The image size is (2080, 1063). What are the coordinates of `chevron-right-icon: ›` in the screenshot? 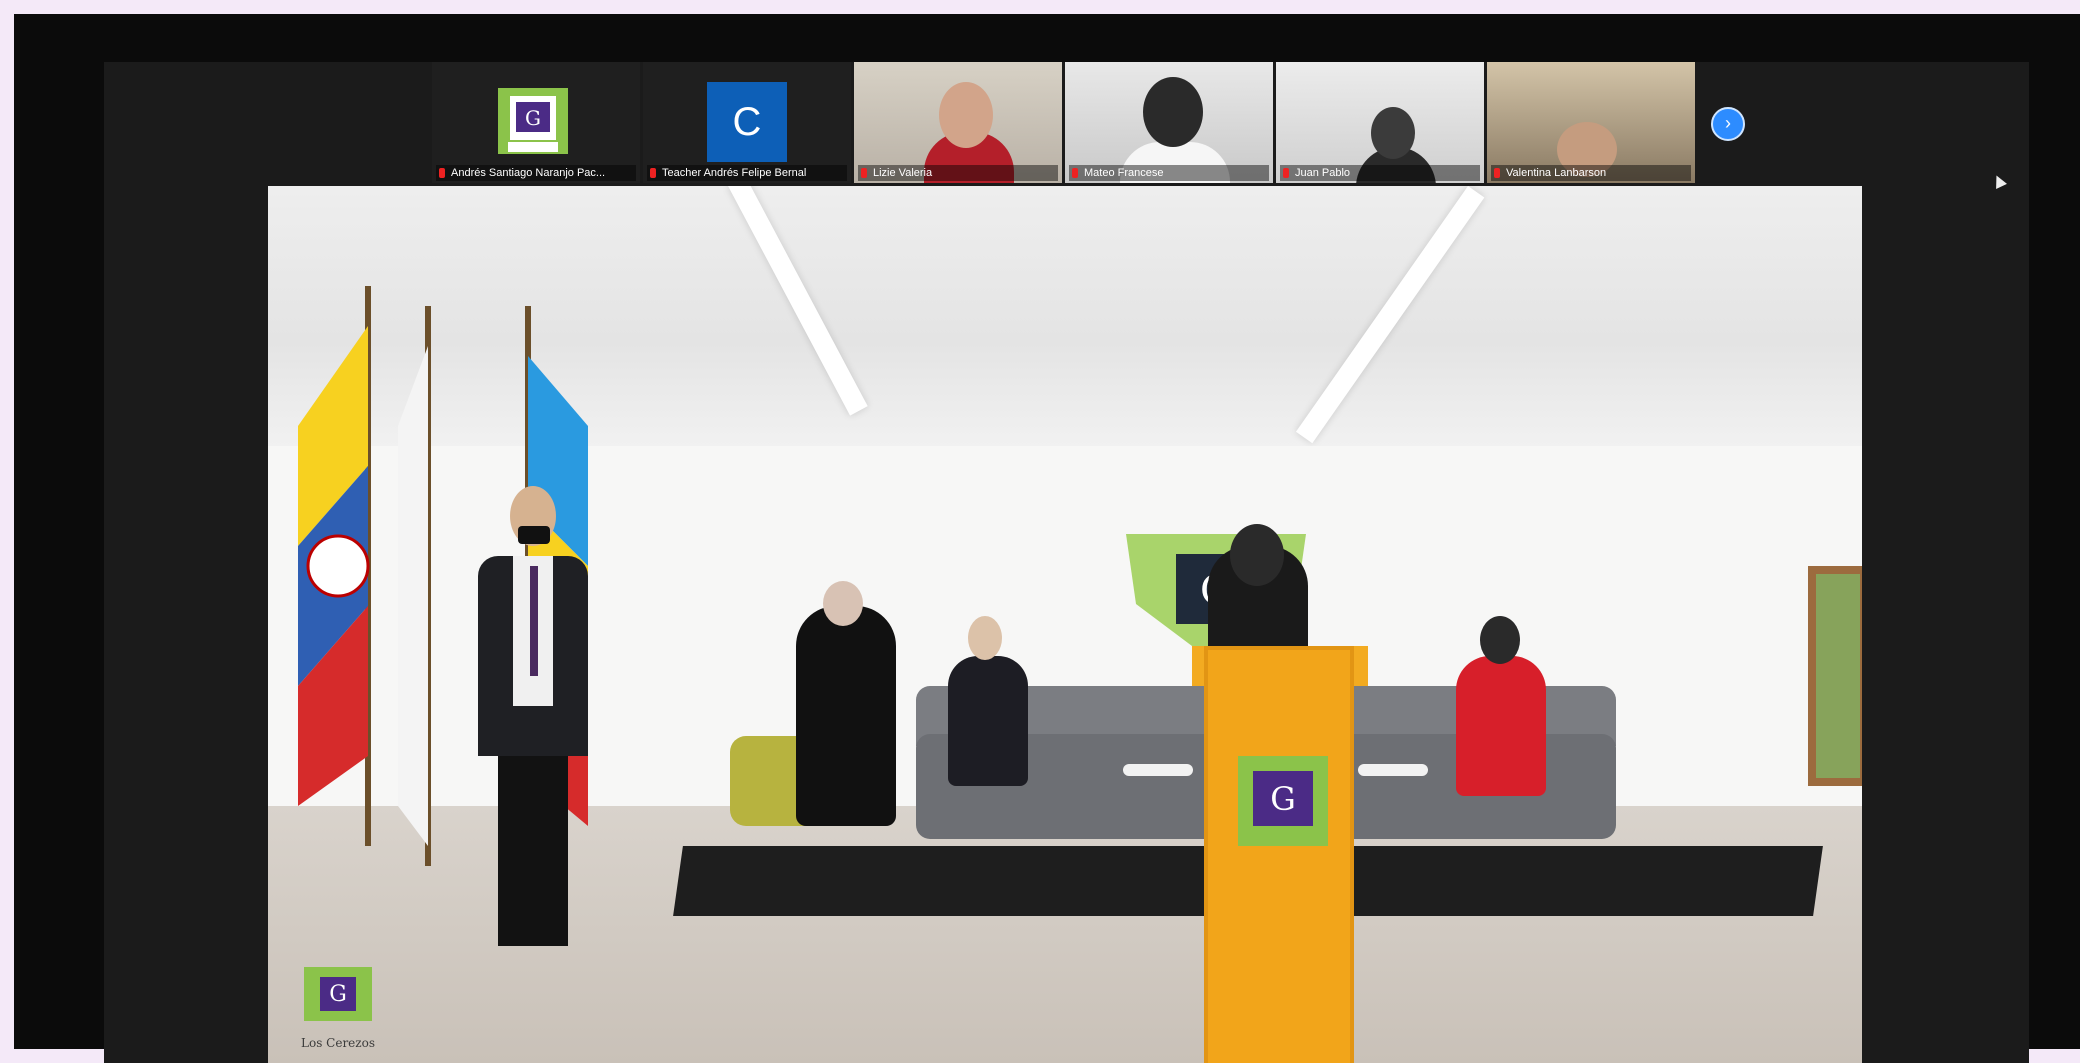 It's located at (1728, 123).